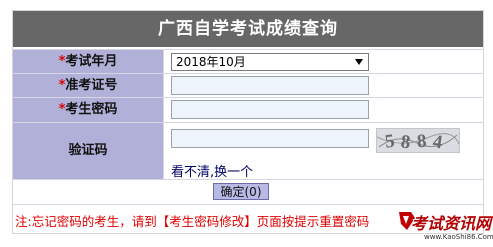  I want to click on page-title: 广西自学考试成绩查询, so click(248, 29).